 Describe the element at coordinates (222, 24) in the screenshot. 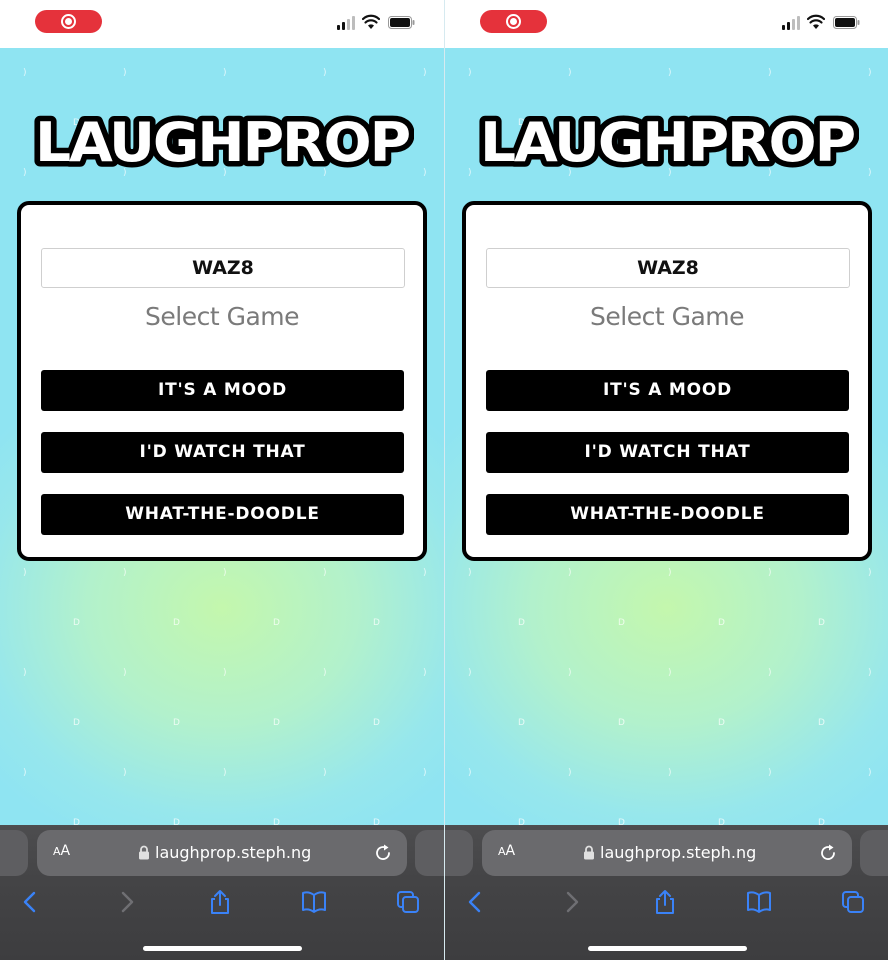

I see `status-bar` at that location.